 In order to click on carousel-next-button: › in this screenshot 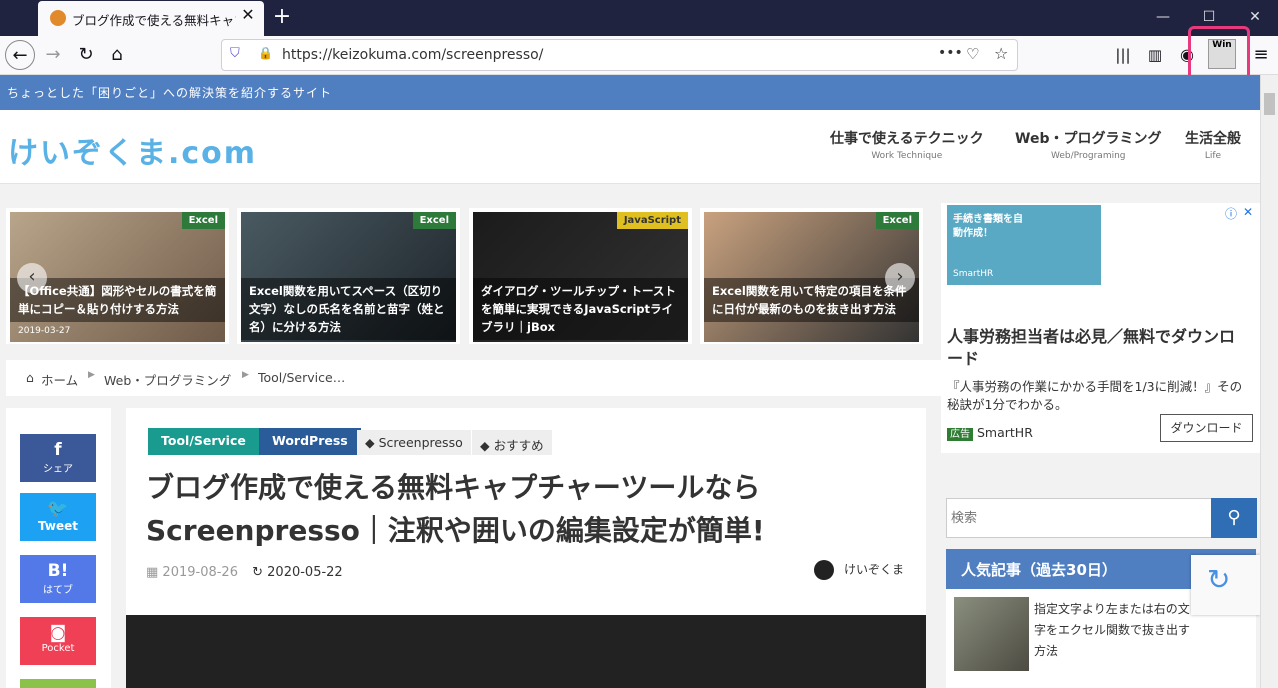, I will do `click(900, 278)`.